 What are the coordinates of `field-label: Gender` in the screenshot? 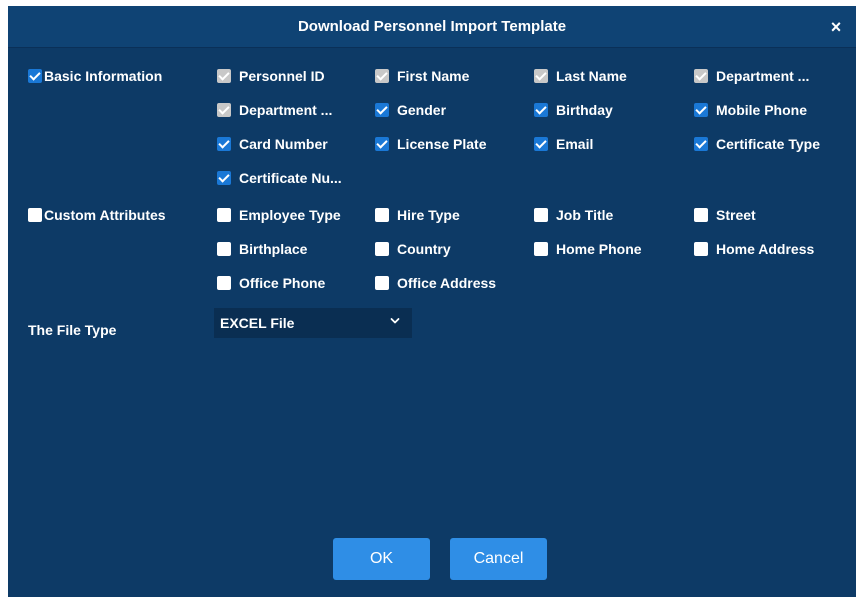 It's located at (422, 110).